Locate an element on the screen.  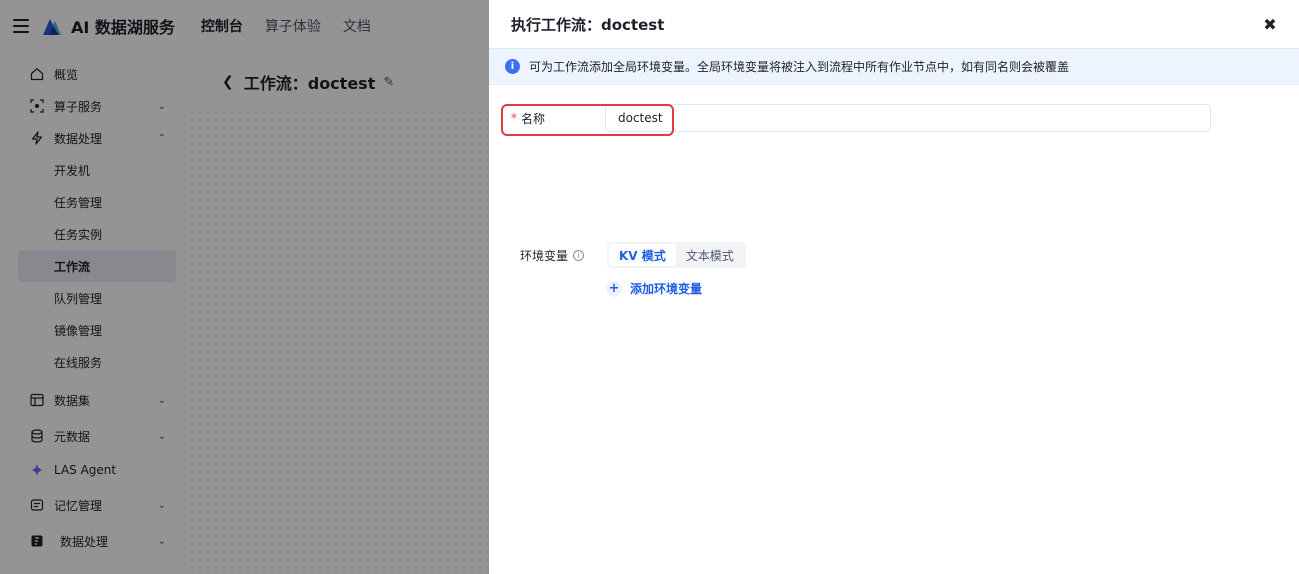
env-label: 环境变量 i is located at coordinates (563, 255).